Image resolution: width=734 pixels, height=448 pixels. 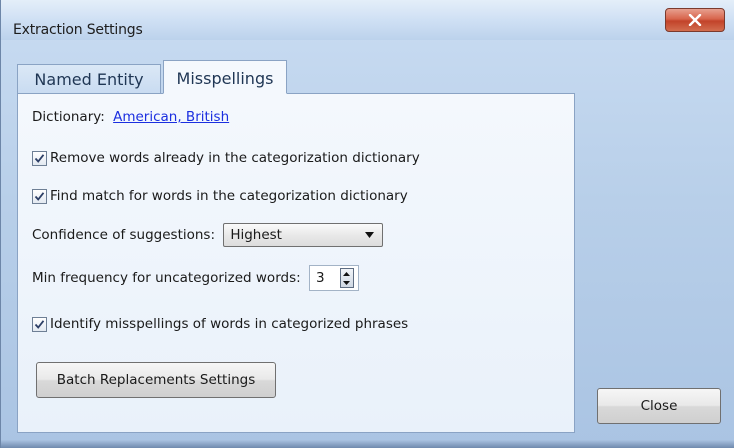 What do you see at coordinates (78, 30) in the screenshot?
I see `window-title: Extraction Settings` at bounding box center [78, 30].